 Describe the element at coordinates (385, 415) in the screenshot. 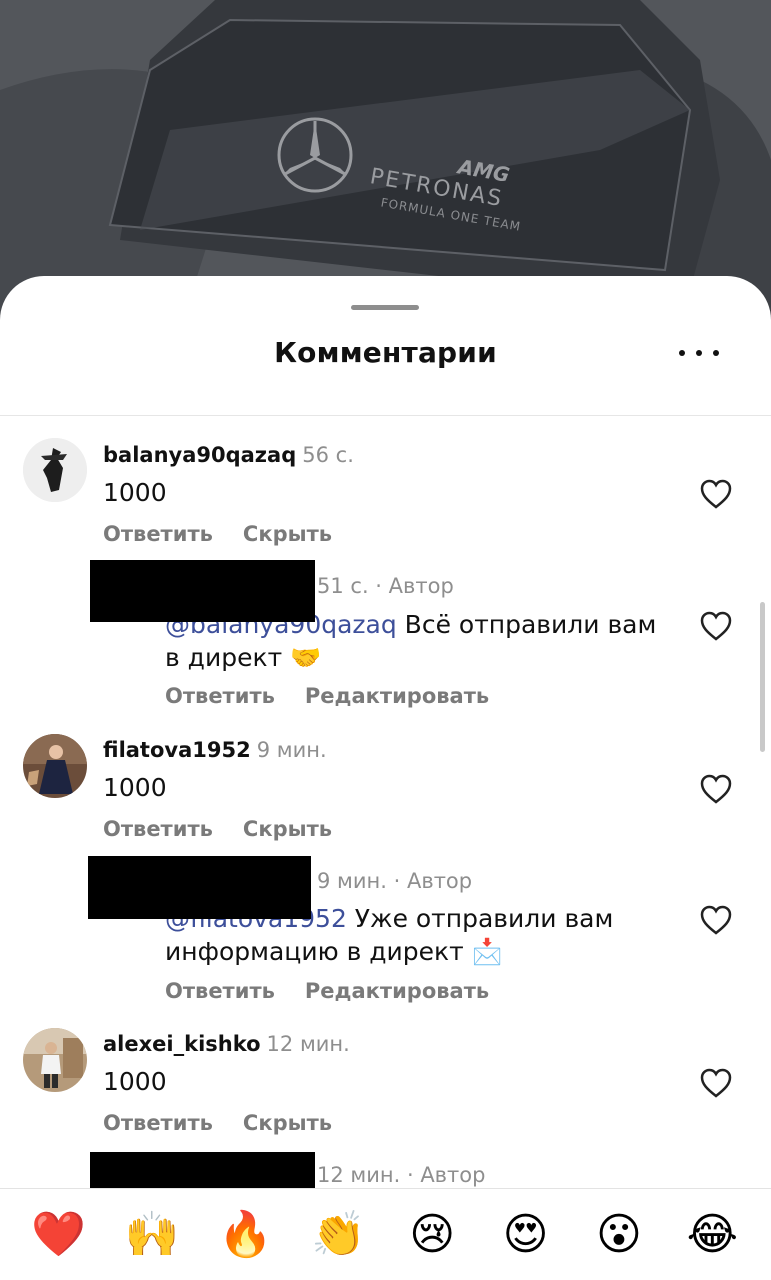

I see `header-divider` at that location.